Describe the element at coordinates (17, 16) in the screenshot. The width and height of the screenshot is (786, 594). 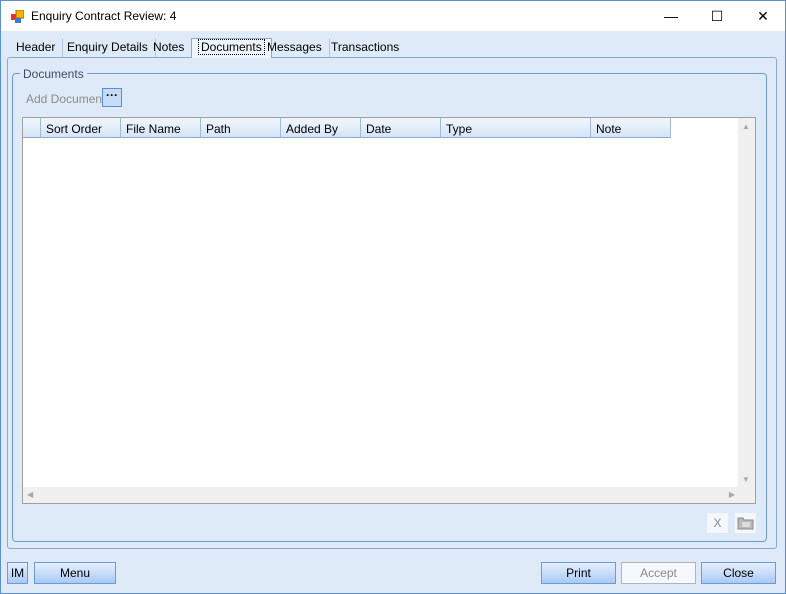
I see `app-icon` at that location.